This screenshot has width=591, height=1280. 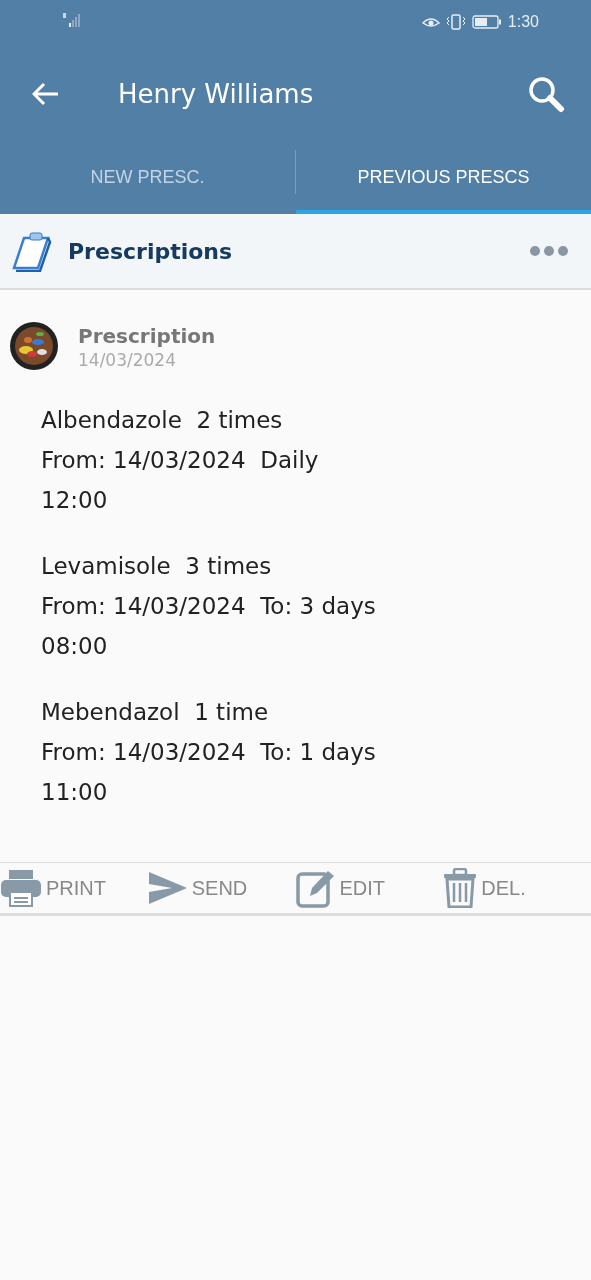 What do you see at coordinates (74, 888) in the screenshot?
I see `print-button: PRINT` at bounding box center [74, 888].